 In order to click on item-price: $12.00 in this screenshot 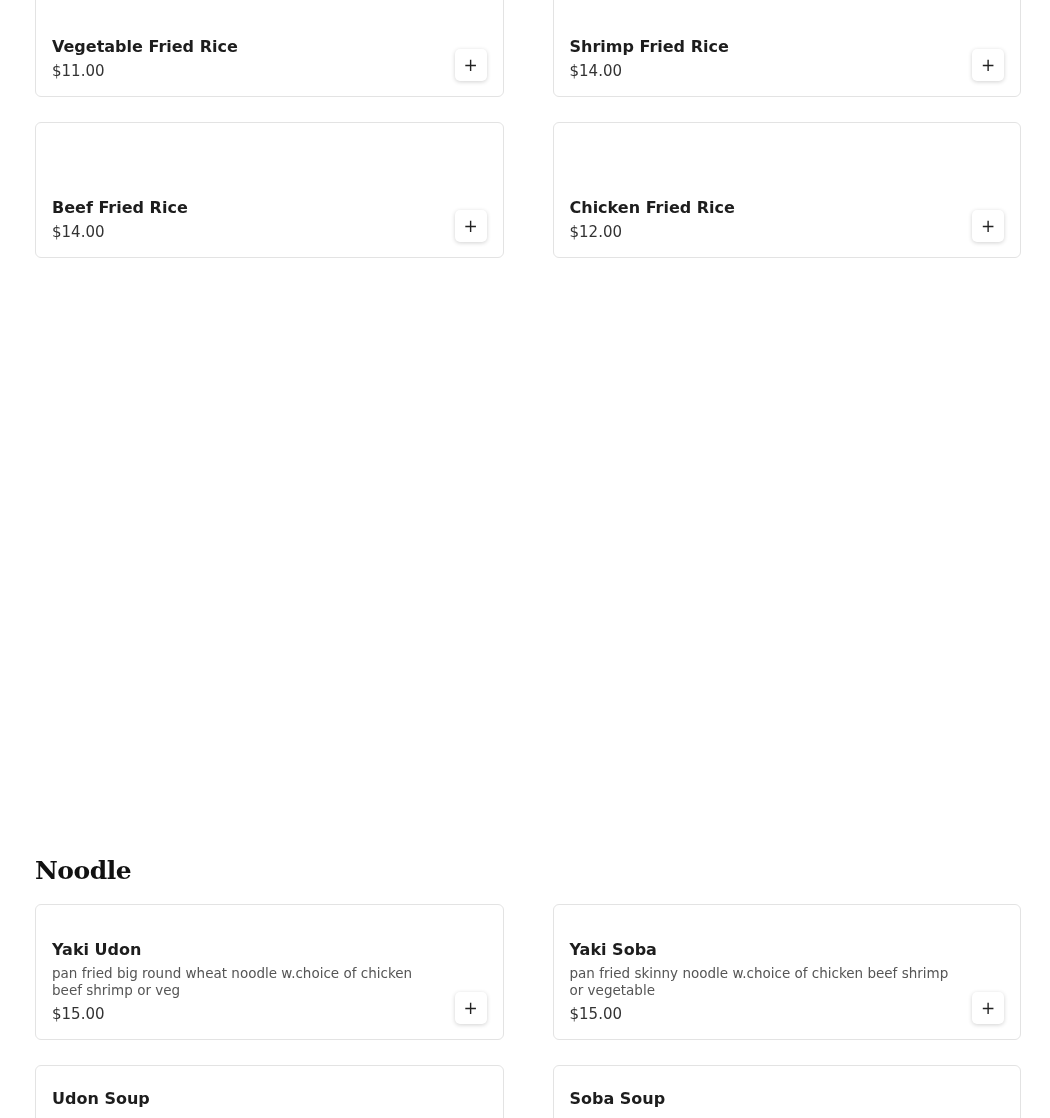, I will do `click(596, 232)`.